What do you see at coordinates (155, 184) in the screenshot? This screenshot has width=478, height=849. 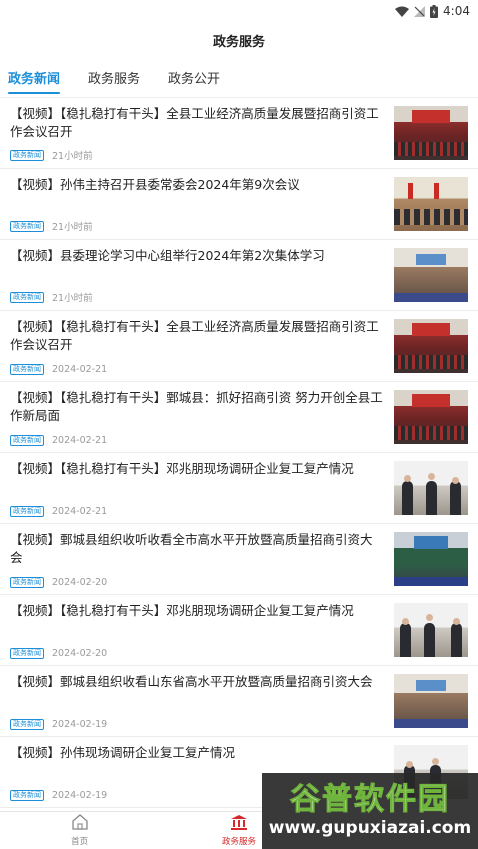 I see `news-title: 【视频】孙伟主持召开县委常委会2024年第9次会议` at bounding box center [155, 184].